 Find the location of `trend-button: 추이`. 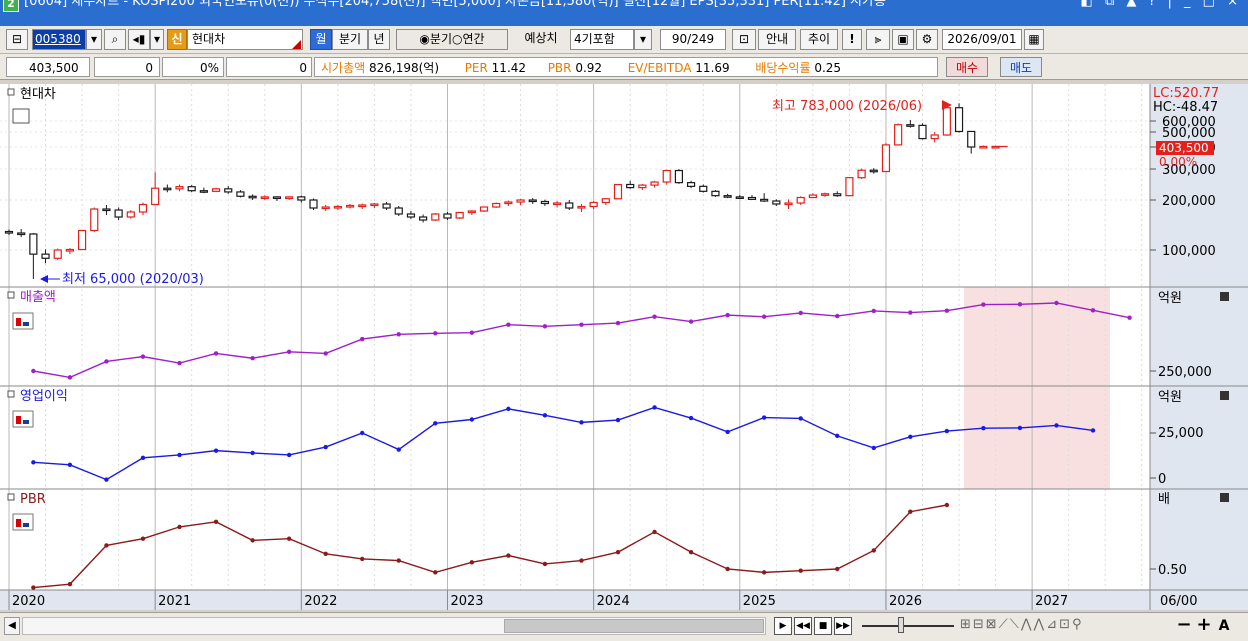

trend-button: 추이 is located at coordinates (819, 39).